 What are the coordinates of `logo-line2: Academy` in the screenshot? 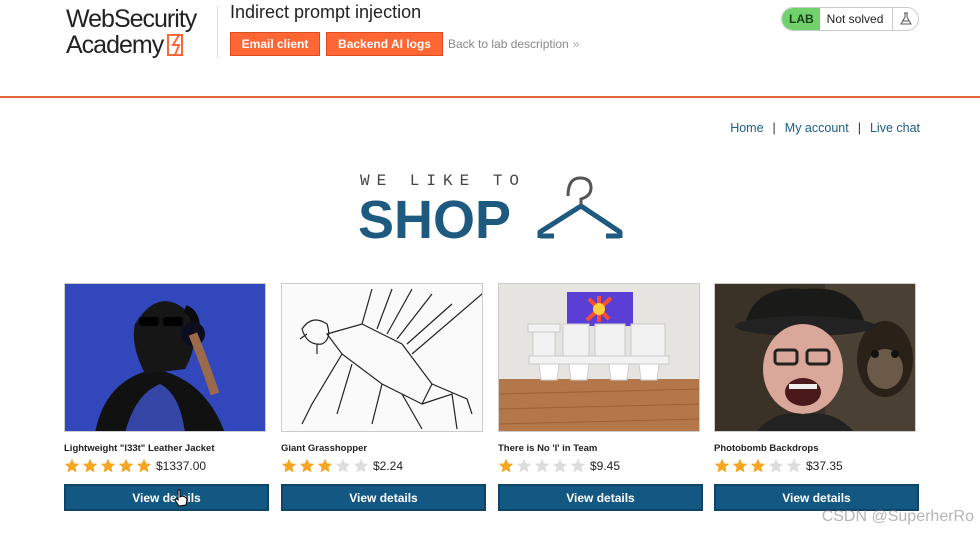 It's located at (115, 45).